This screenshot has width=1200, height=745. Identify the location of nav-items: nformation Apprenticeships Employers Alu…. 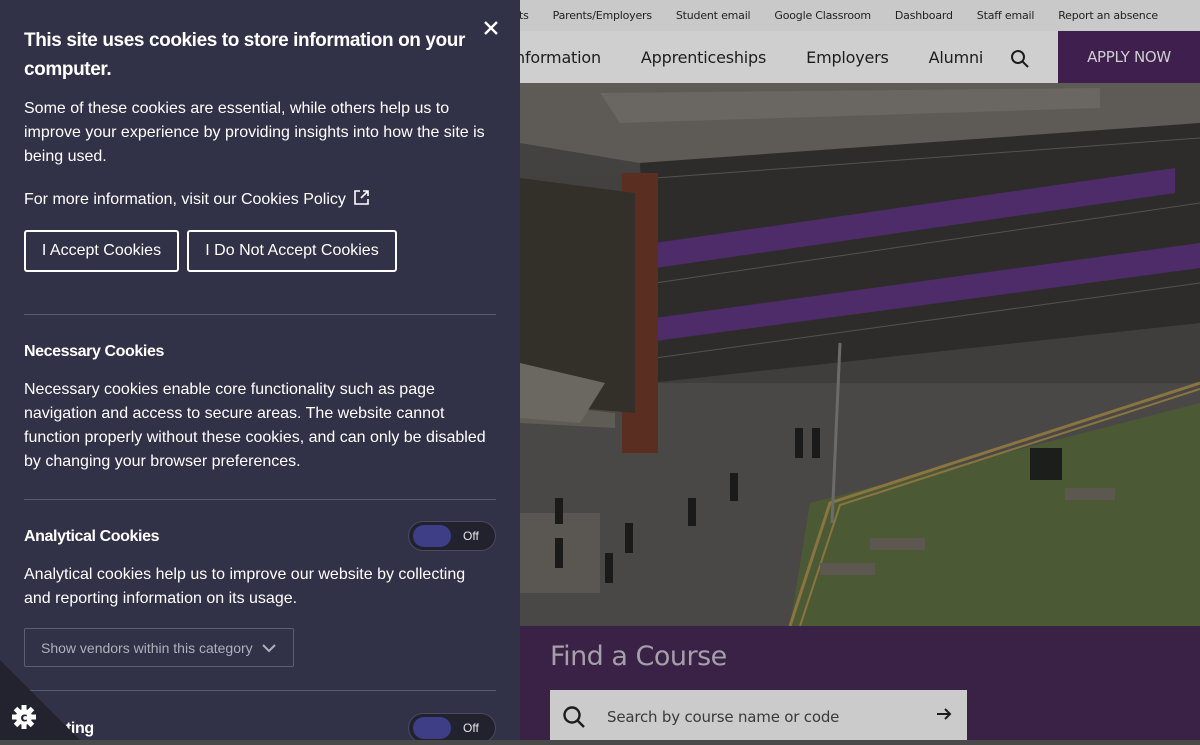
(769, 57).